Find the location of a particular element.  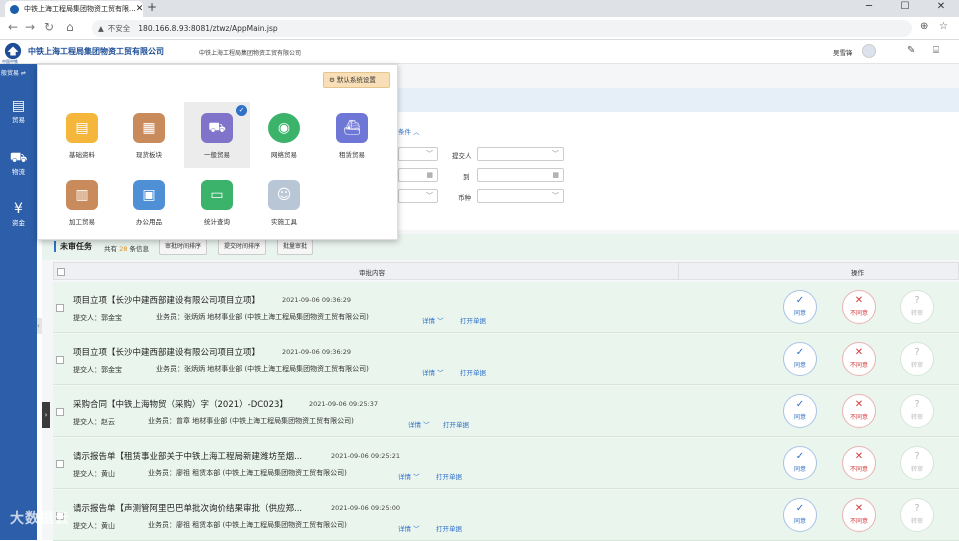

row-salesperson: 业务员：曾章 地材事业部 (中铁上海工程局集团物资工贸有限公司) is located at coordinates (251, 421).